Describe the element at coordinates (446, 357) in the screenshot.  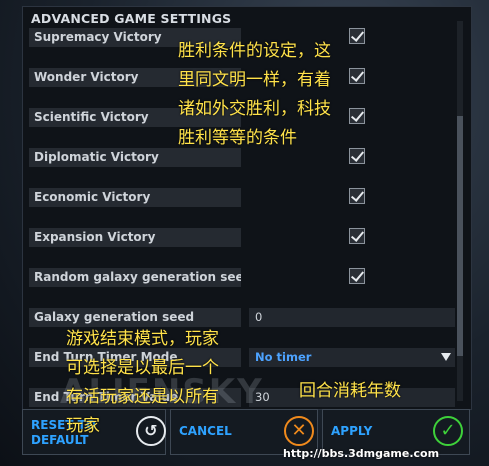
I see `dropdown-arrow-icon` at that location.